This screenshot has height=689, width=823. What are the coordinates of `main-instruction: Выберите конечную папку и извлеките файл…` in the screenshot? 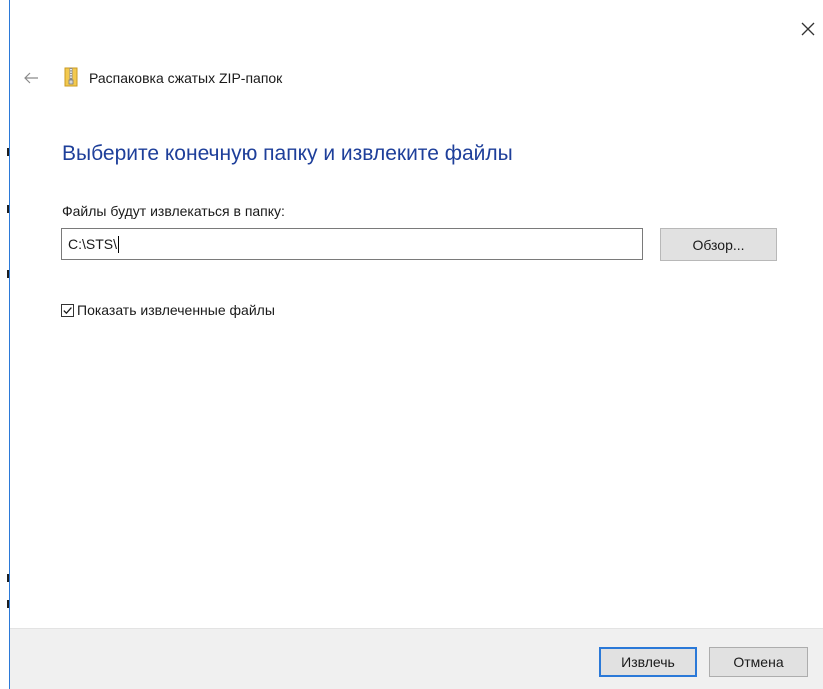 It's located at (287, 153).